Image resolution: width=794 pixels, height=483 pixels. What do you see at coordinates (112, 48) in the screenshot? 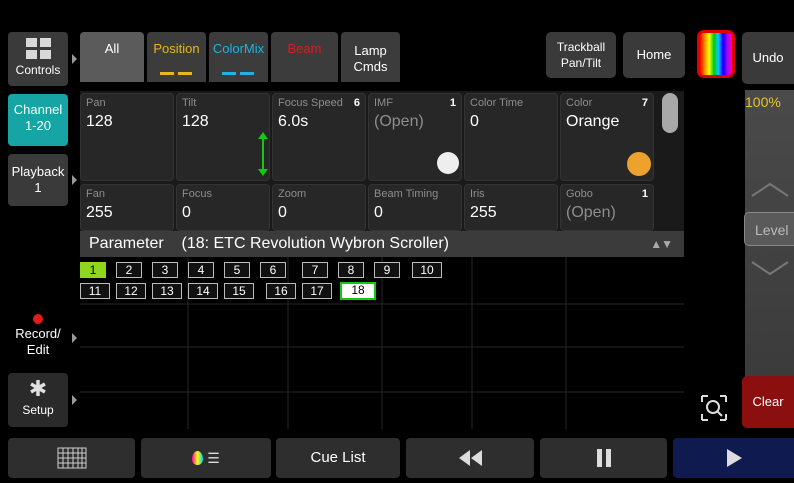
I see `tab-all-label: All` at bounding box center [112, 48].